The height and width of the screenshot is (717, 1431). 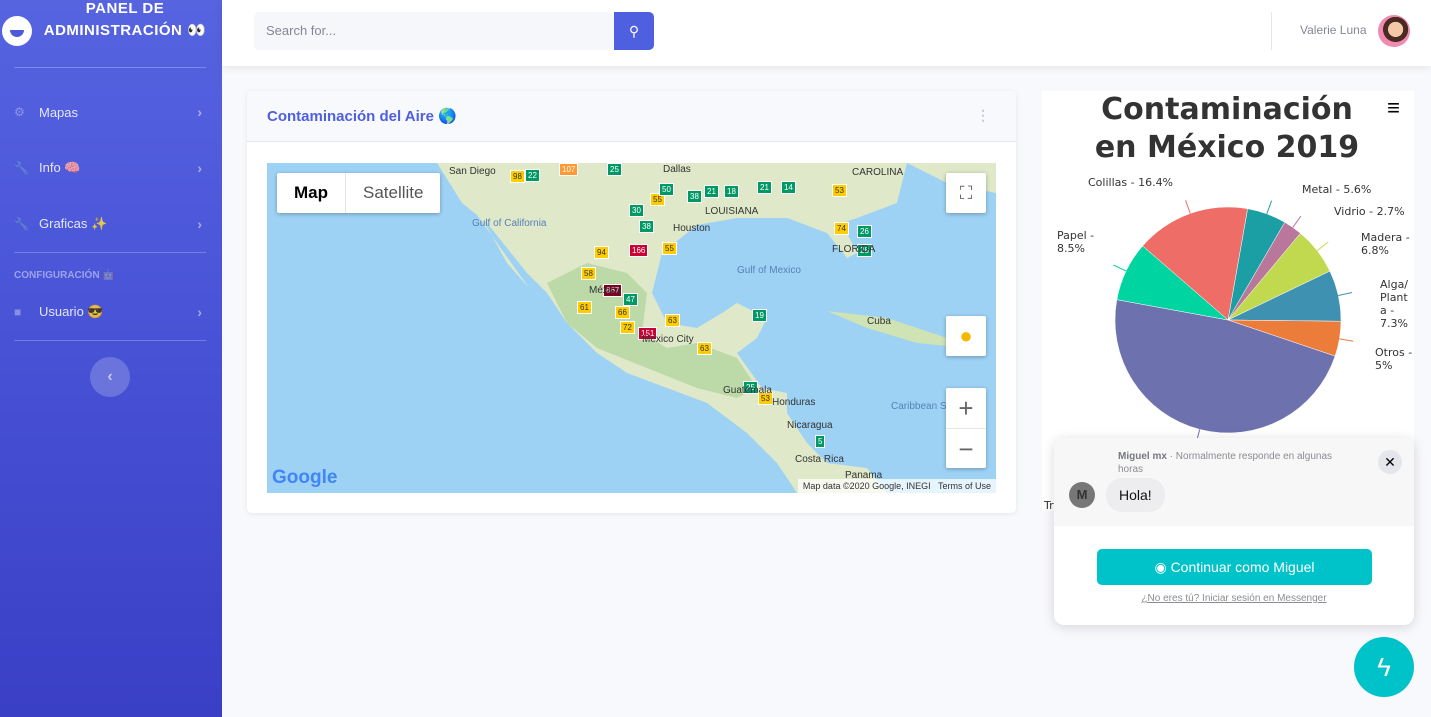 I want to click on map-place-label: Gulf of California, so click(x=509, y=223).